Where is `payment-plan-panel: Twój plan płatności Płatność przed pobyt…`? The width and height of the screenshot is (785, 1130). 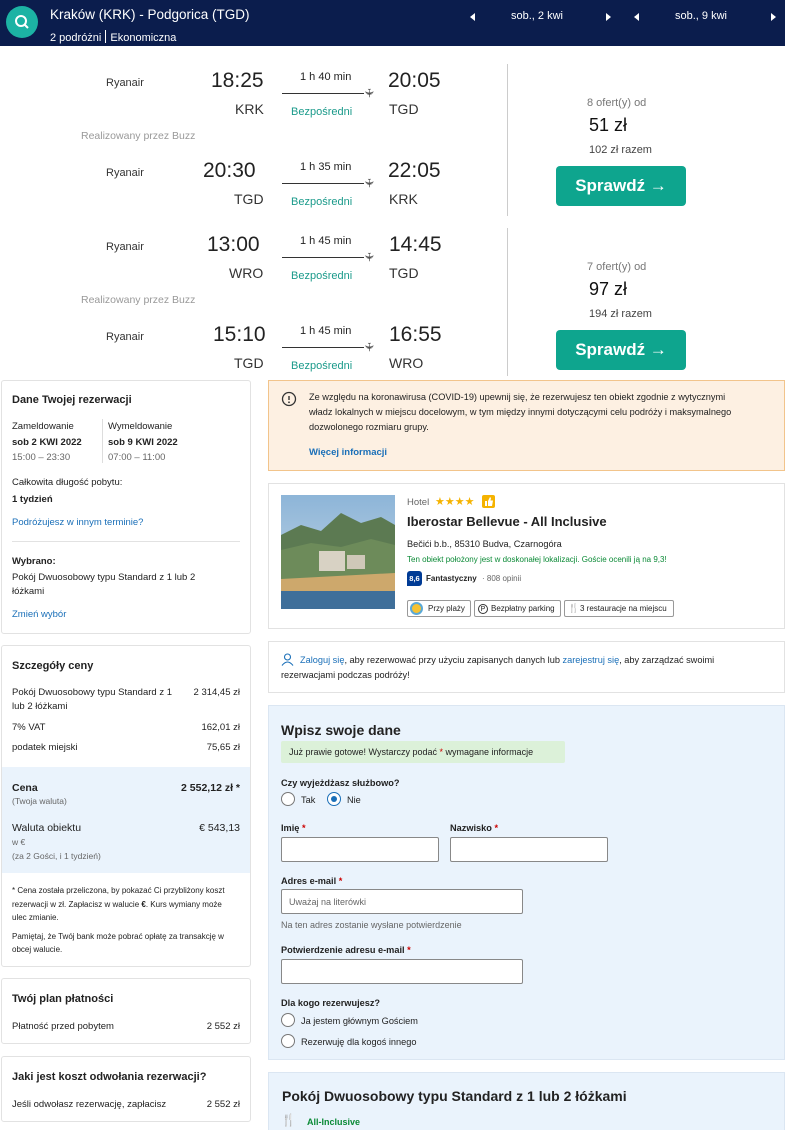
payment-plan-panel: Twój plan płatności Płatność przed pobyt… is located at coordinates (126, 1011).